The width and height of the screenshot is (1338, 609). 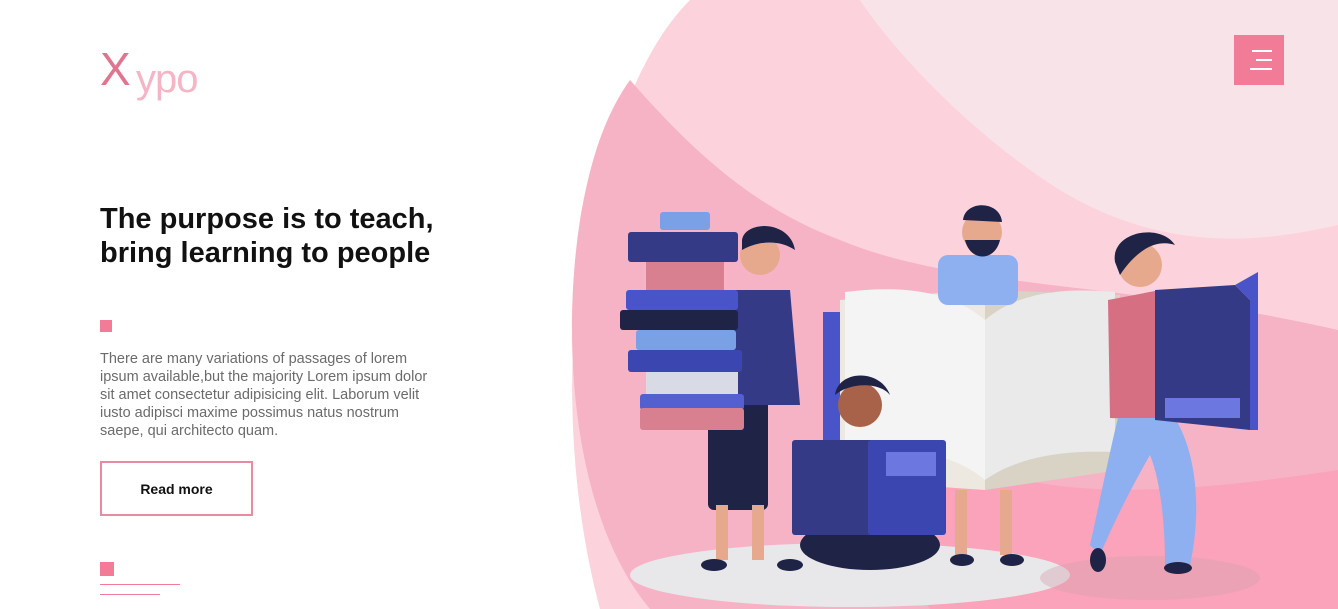 I want to click on footer-divider-line, so click(x=140, y=584).